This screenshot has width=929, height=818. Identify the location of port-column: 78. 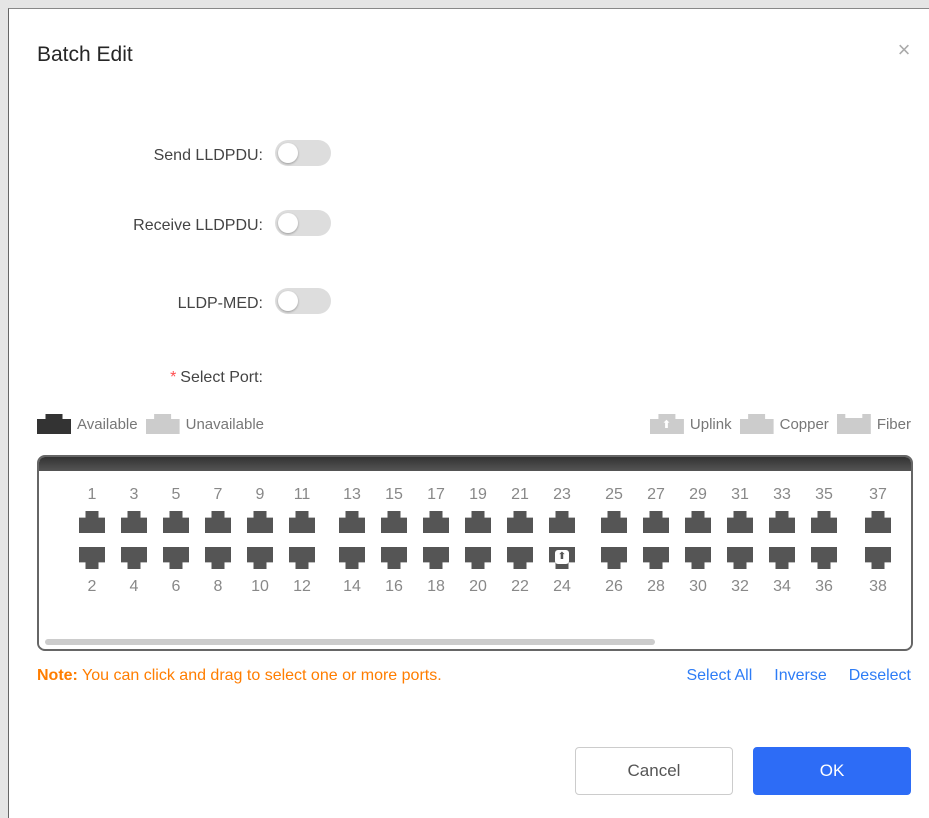
(218, 533).